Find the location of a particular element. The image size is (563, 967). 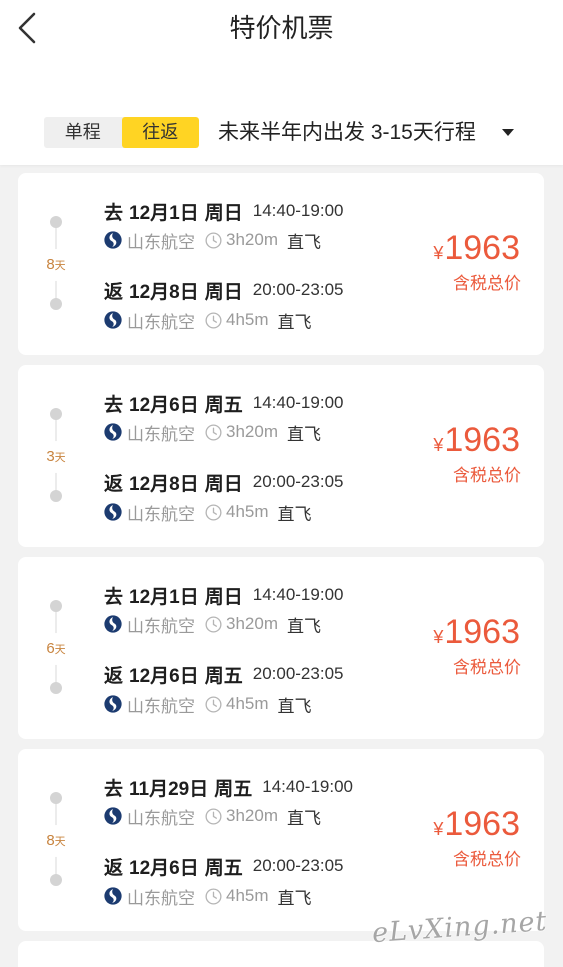

trip-length-badge: 3天 is located at coordinates (56, 457).